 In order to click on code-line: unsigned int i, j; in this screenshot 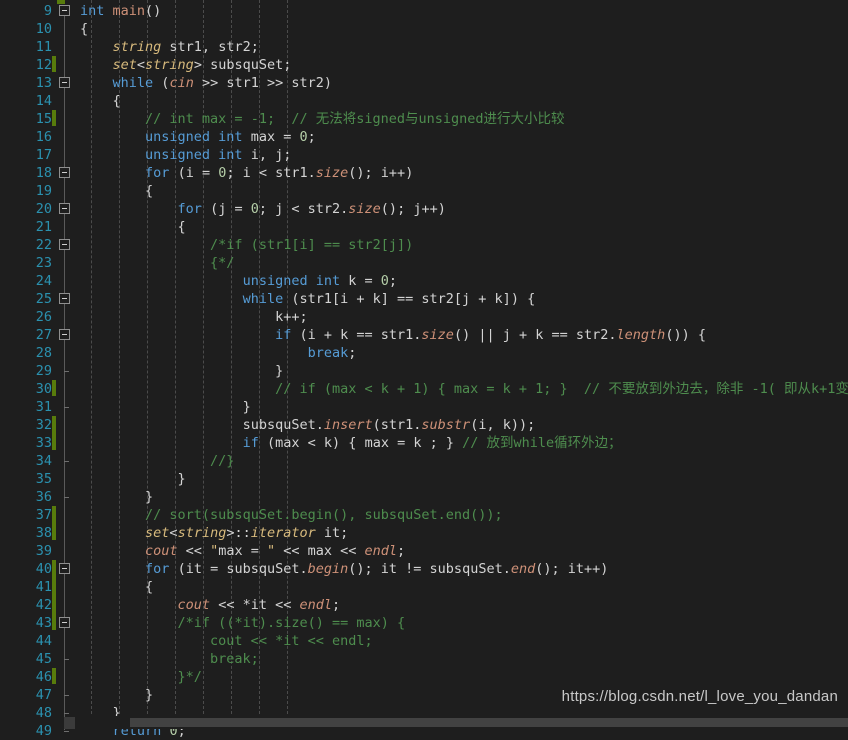, I will do `click(182, 155)`.